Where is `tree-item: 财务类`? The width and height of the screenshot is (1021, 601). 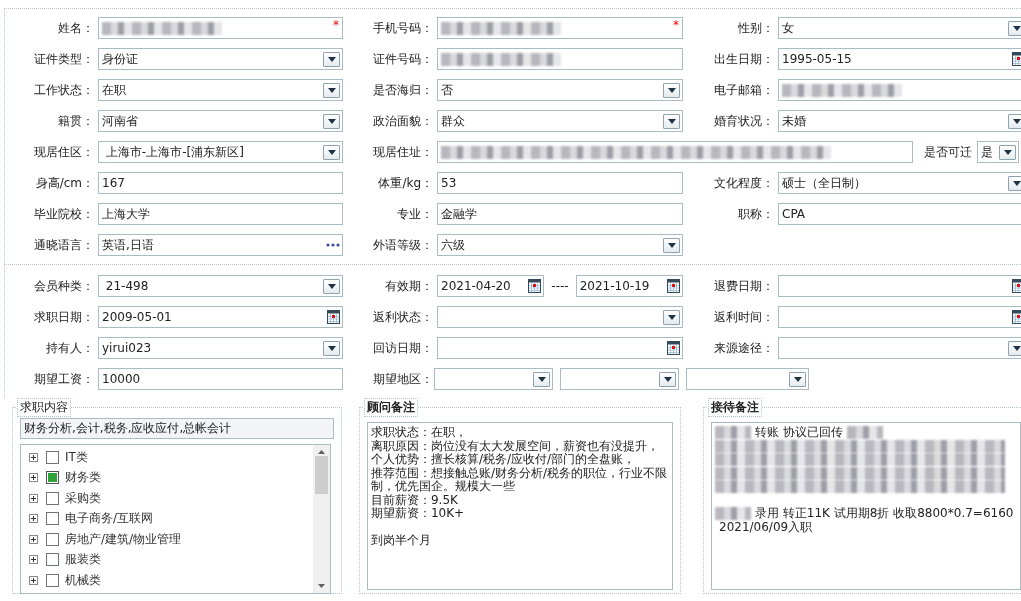 tree-item: 财务类 is located at coordinates (83, 478).